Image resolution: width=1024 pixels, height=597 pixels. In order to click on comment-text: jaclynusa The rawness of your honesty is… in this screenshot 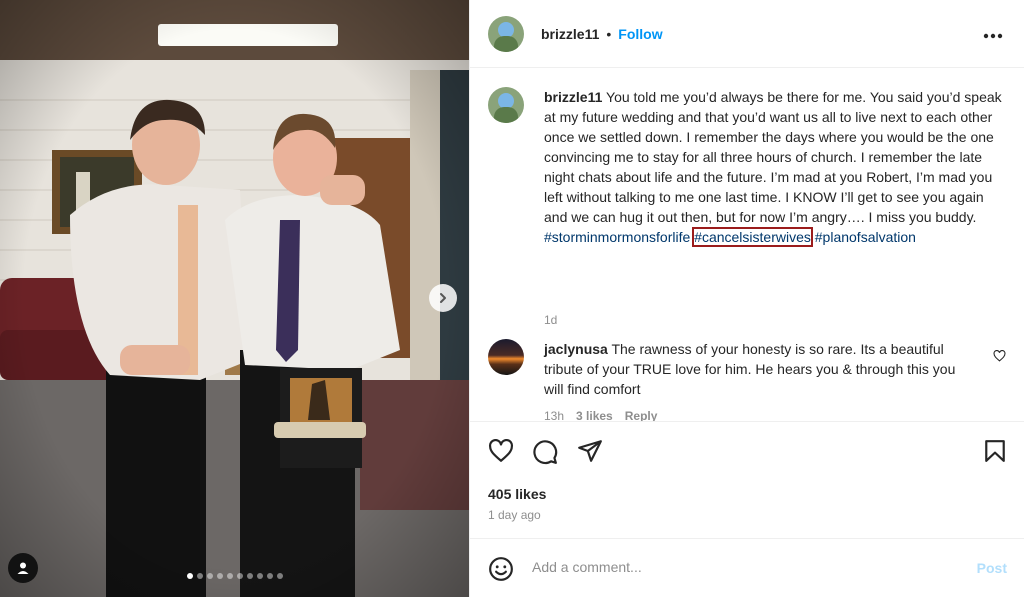, I will do `click(753, 369)`.